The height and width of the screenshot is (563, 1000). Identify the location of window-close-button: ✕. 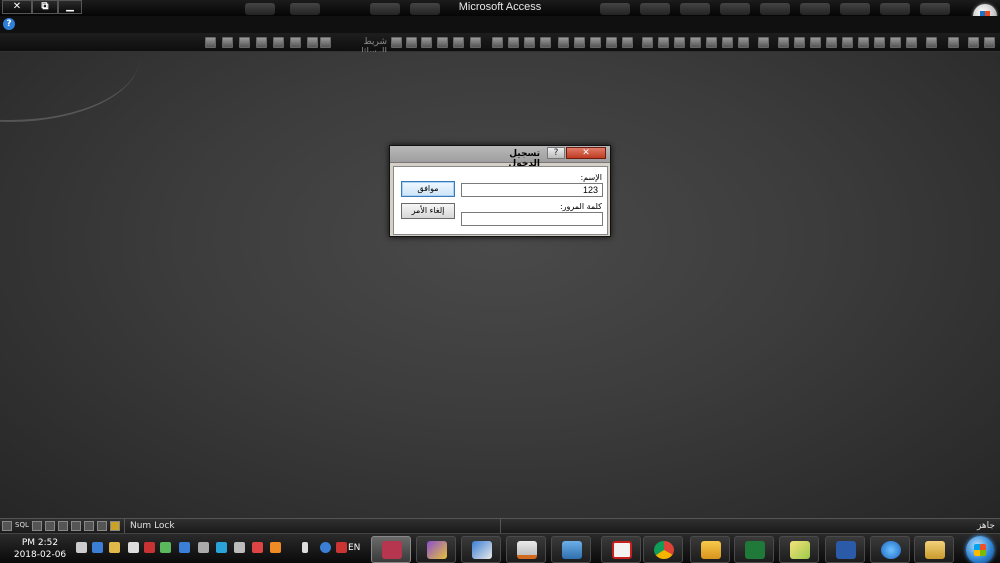
(17, 7).